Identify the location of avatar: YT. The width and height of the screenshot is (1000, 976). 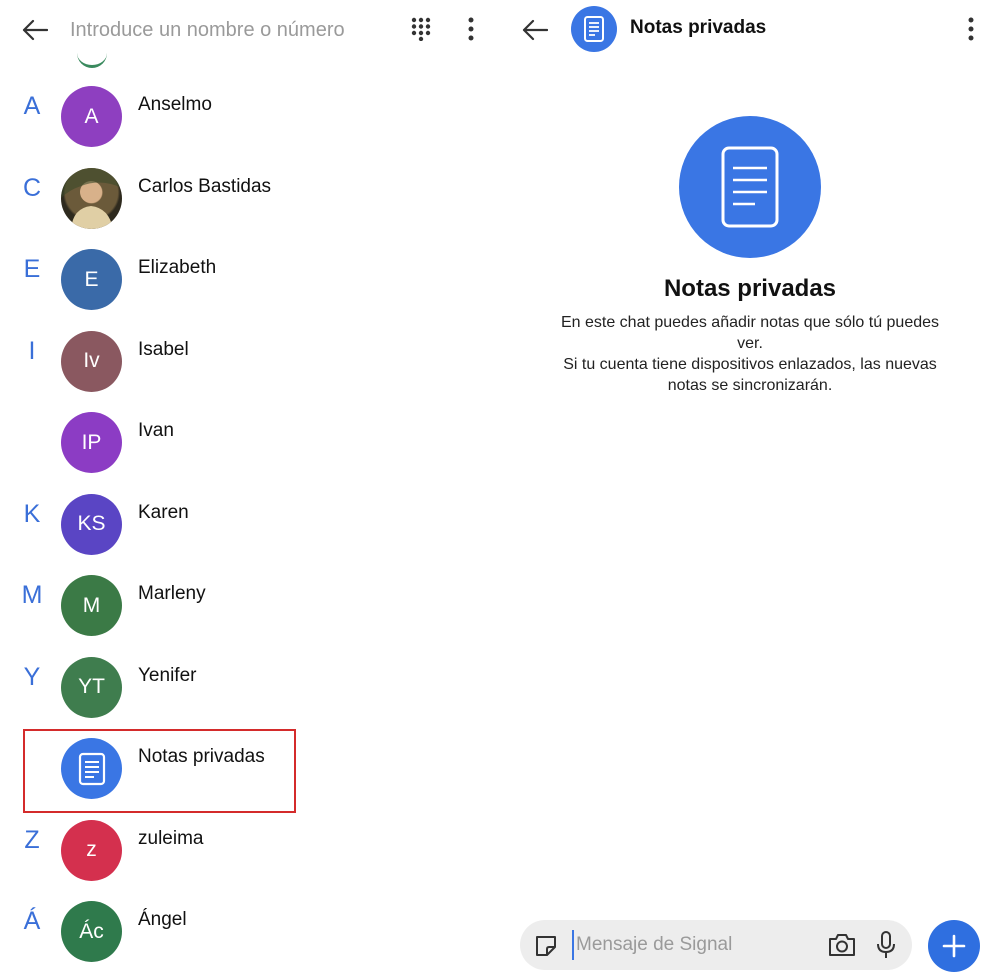
(91, 687).